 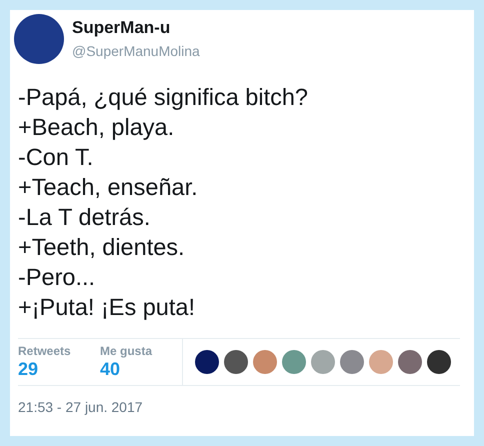 I want to click on avatar, so click(x=39, y=39).